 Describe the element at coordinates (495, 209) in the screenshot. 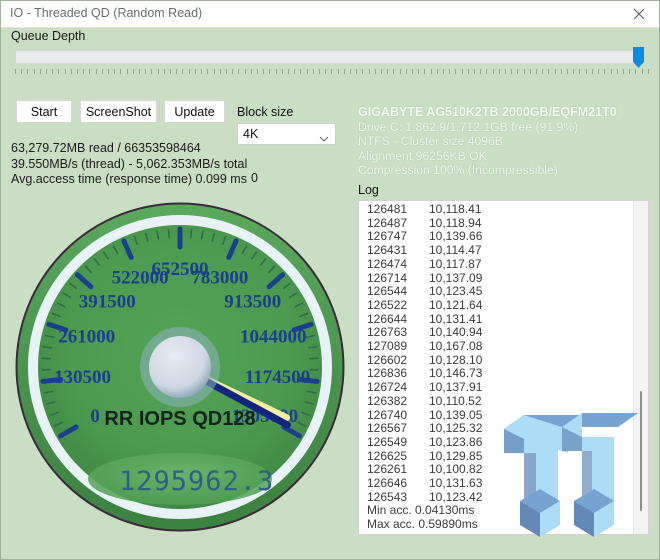

I see `log-row: 126481 10,118.41` at that location.